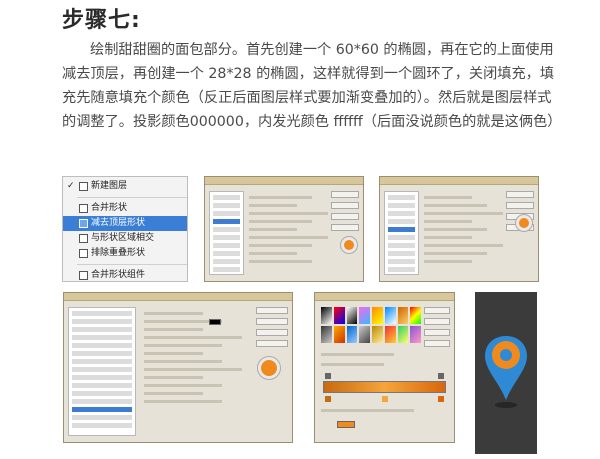  I want to click on map-pin-icon, so click(506, 368).